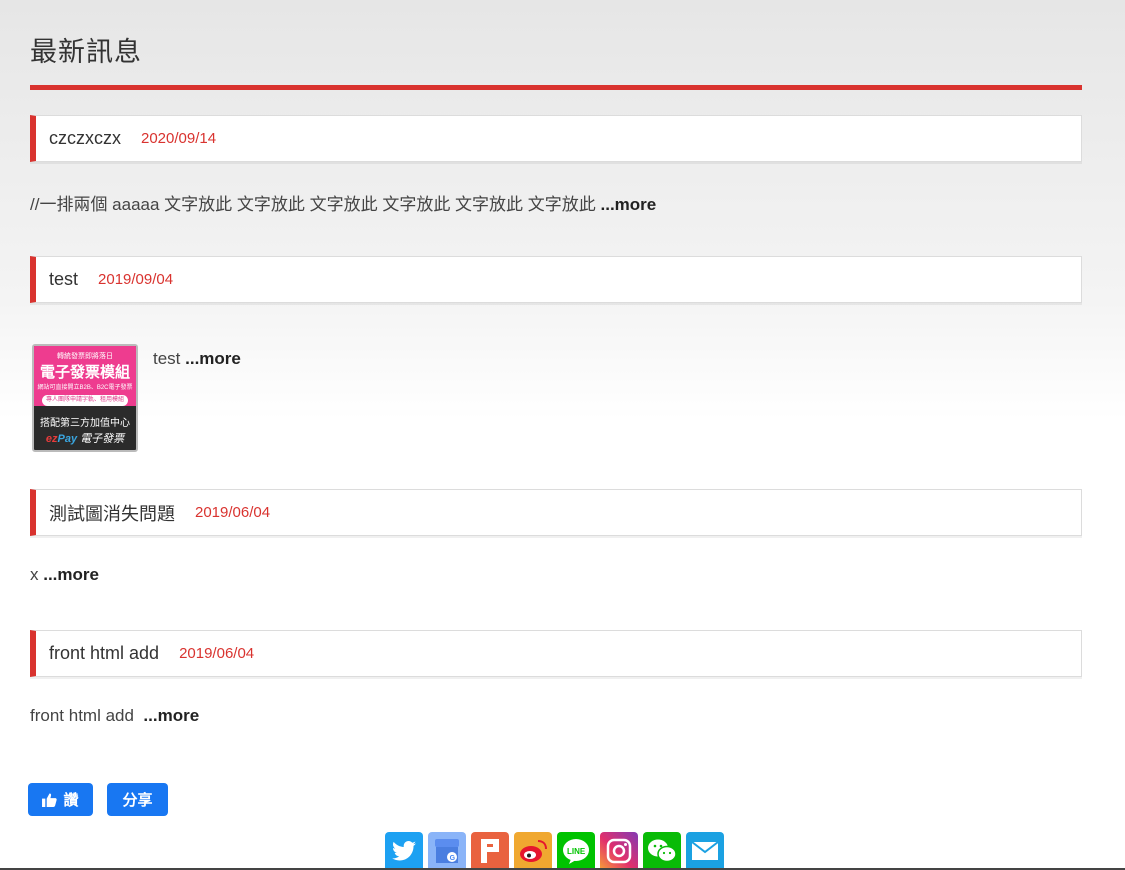  What do you see at coordinates (662, 851) in the screenshot?
I see `wechat-icon` at bounding box center [662, 851].